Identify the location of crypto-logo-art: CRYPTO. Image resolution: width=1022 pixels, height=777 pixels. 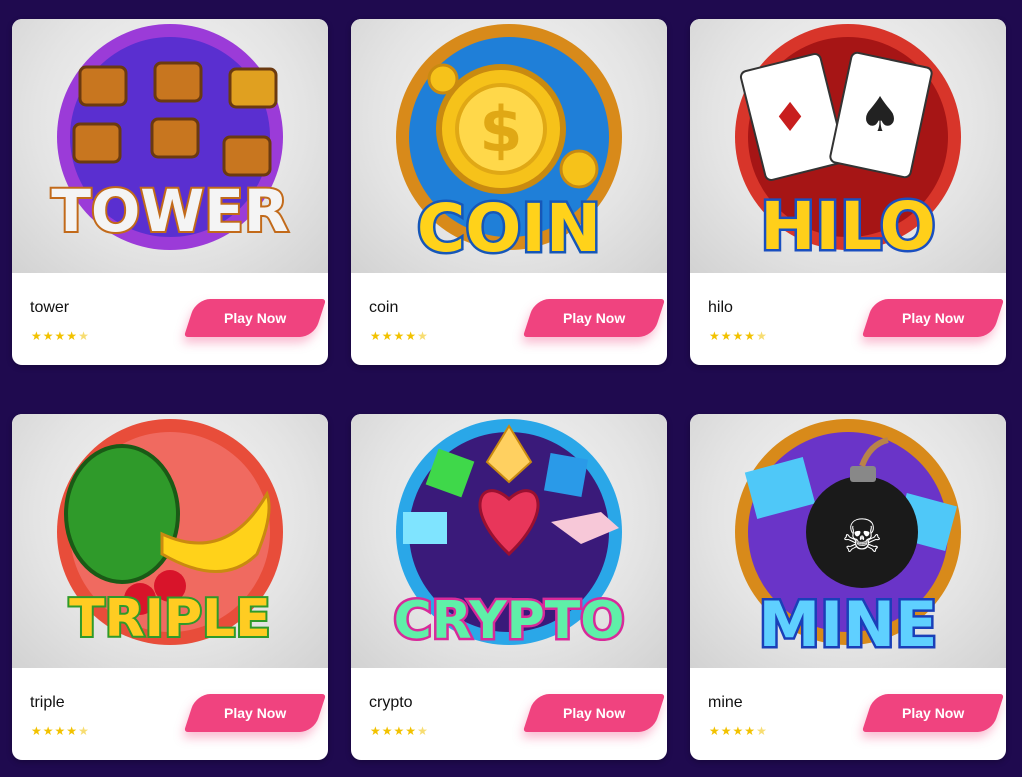
(509, 536).